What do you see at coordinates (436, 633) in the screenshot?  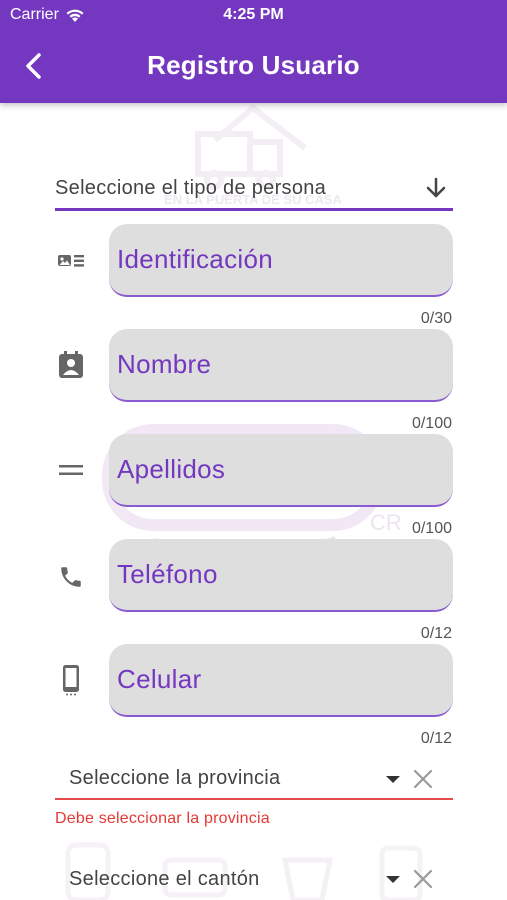 I see `phone-counter: 0/12` at bounding box center [436, 633].